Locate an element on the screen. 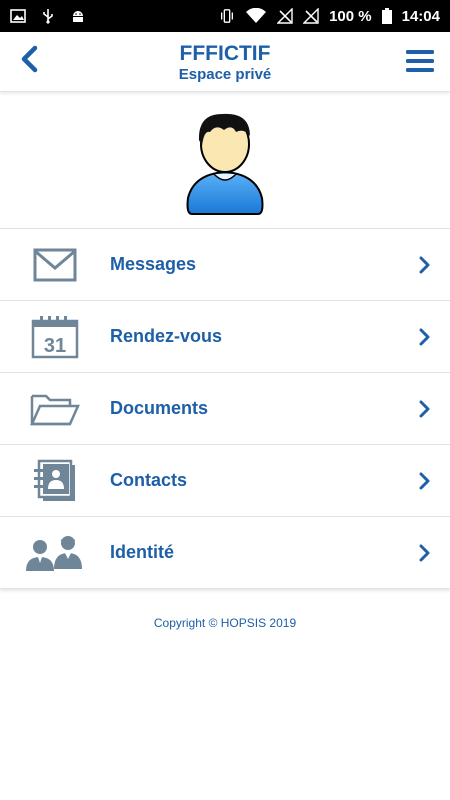 This screenshot has width=450, height=800. calendar-day: 31 is located at coordinates (55, 346).